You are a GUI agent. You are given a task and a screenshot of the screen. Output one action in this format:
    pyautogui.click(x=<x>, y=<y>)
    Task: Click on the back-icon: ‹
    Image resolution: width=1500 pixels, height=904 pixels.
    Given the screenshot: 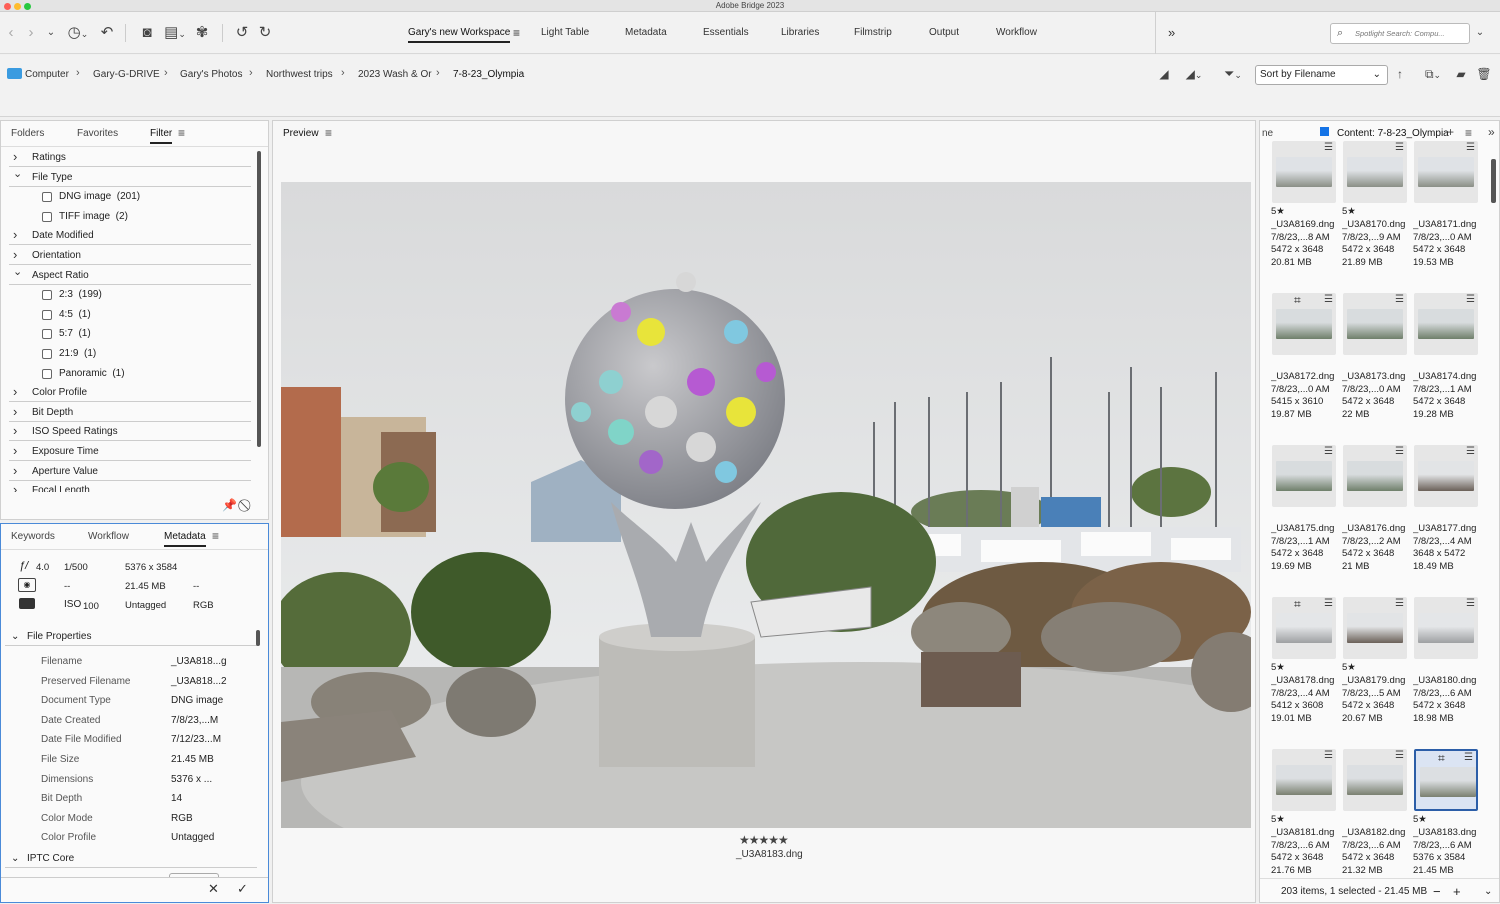 What is the action you would take?
    pyautogui.click(x=11, y=33)
    